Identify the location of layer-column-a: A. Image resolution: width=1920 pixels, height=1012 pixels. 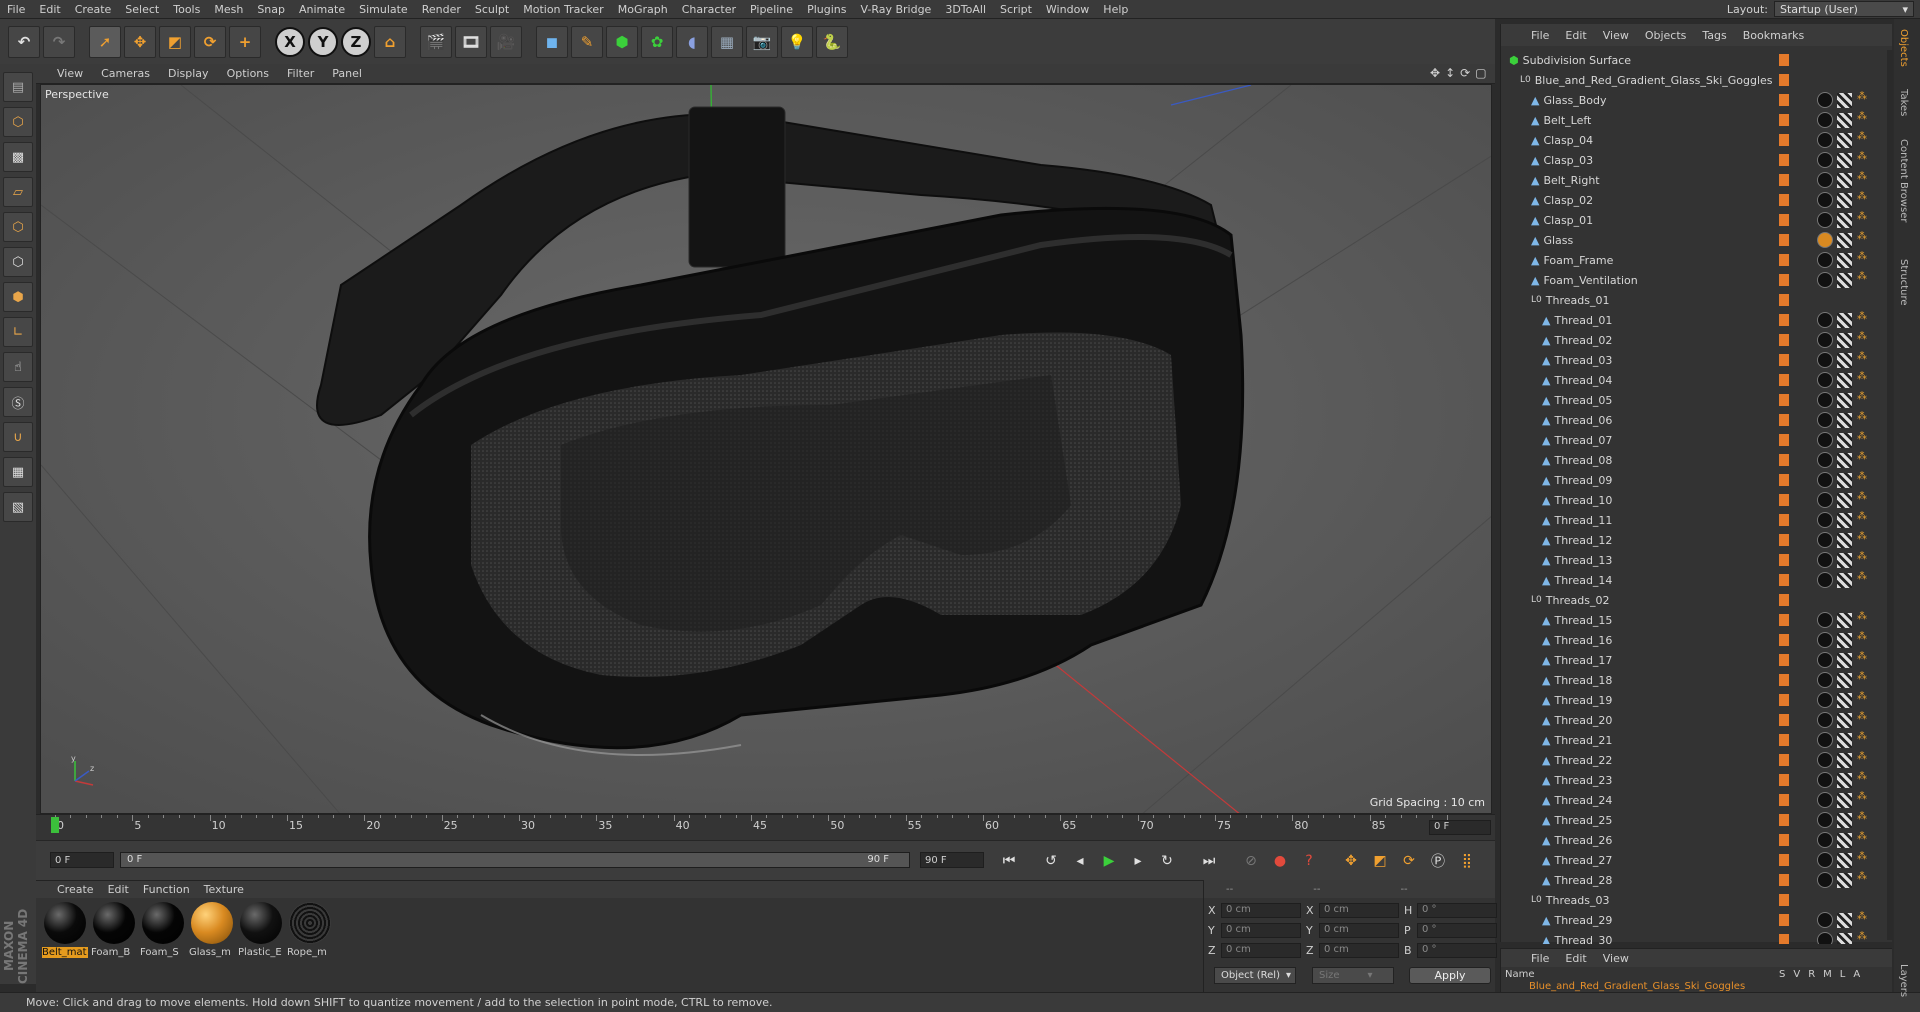
(1856, 974).